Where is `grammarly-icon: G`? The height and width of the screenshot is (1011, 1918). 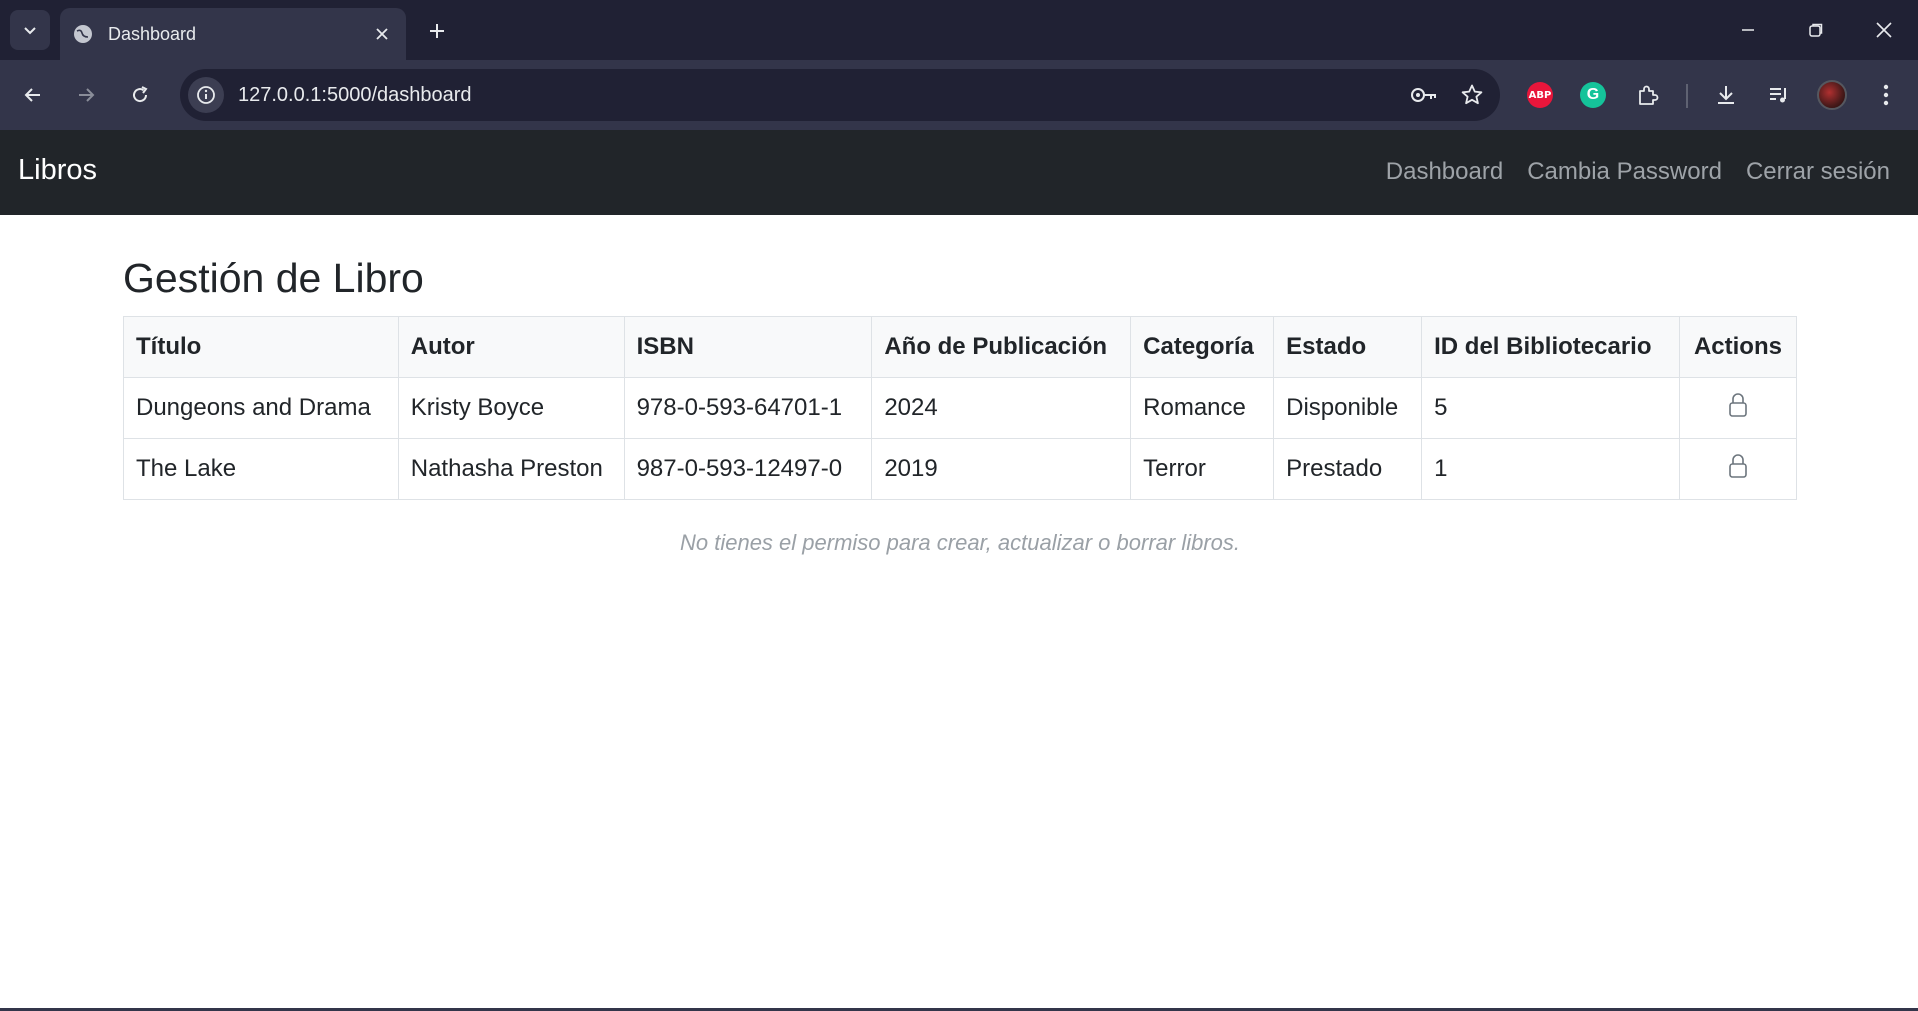
grammarly-icon: G is located at coordinates (1593, 95).